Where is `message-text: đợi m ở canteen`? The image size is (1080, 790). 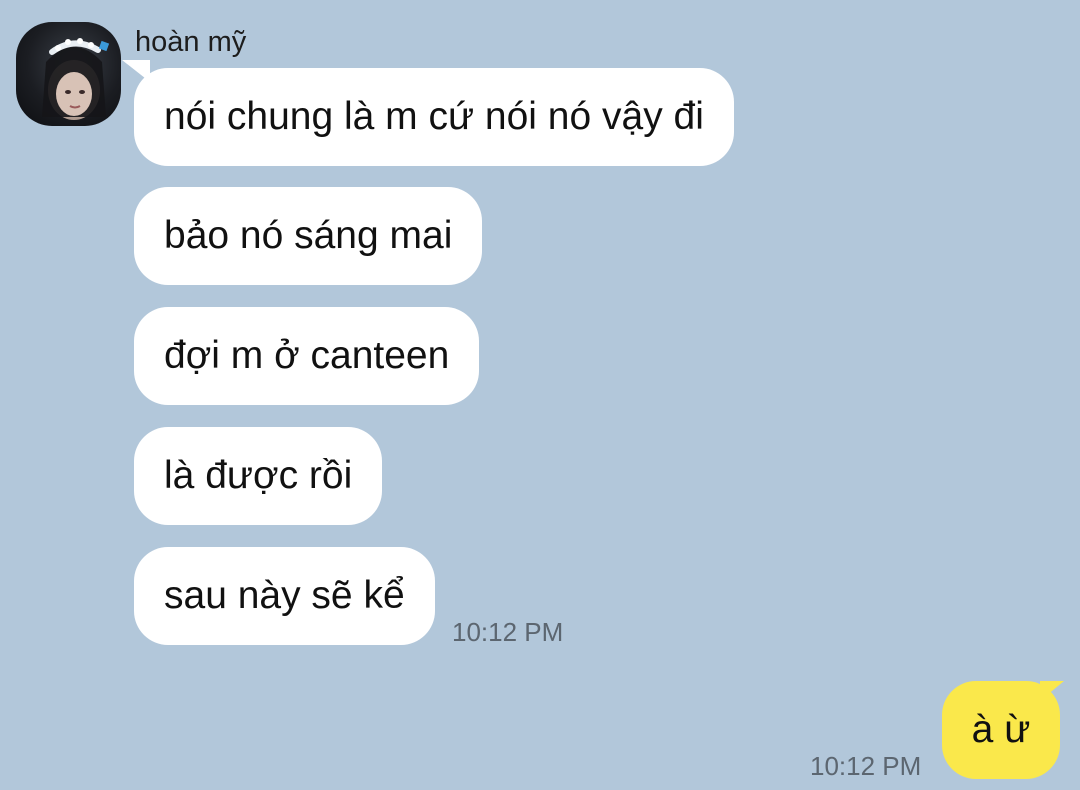 message-text: đợi m ở canteen is located at coordinates (307, 355).